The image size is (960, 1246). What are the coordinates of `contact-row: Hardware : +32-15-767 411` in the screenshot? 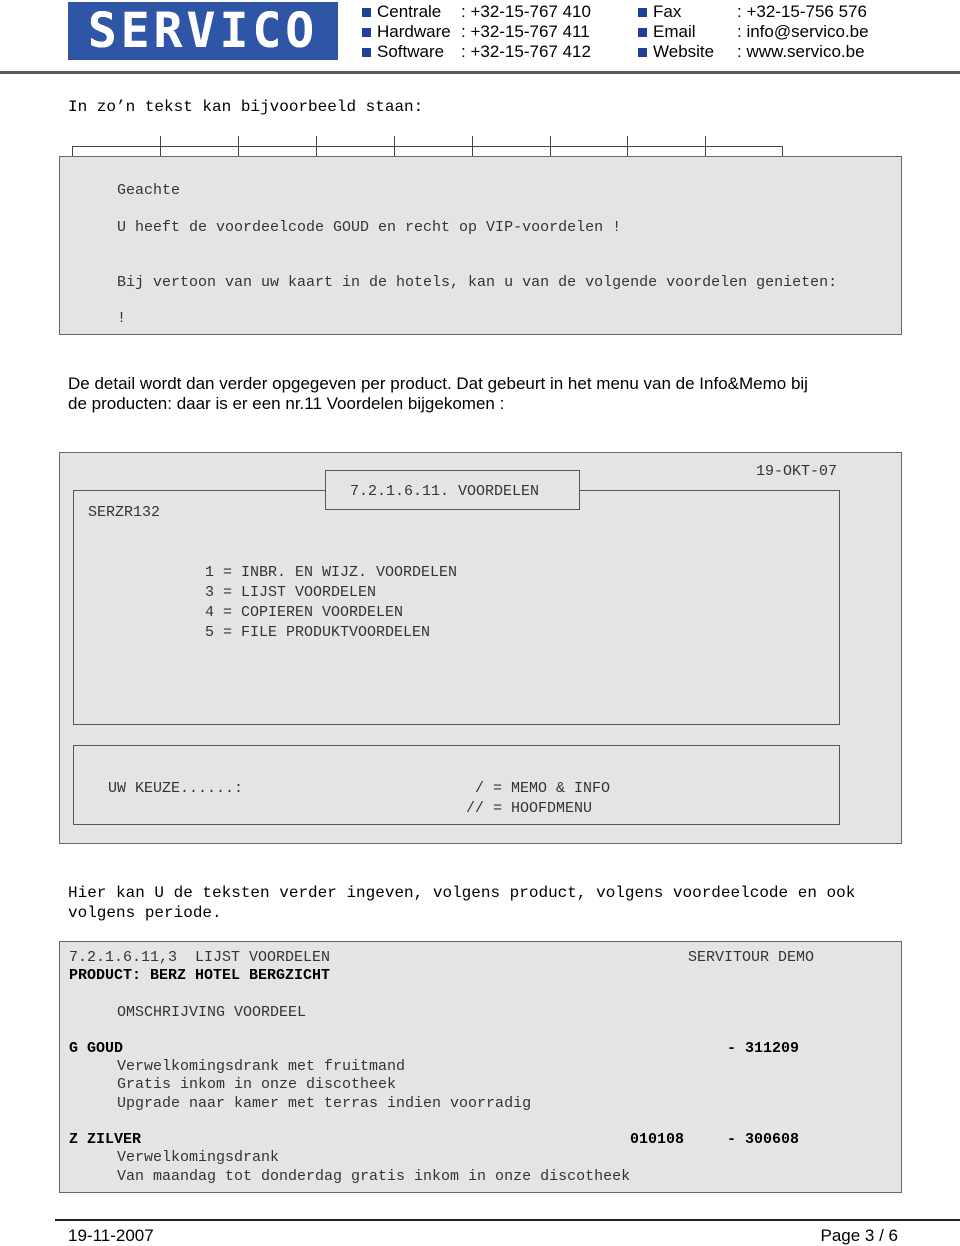 It's located at (476, 32).